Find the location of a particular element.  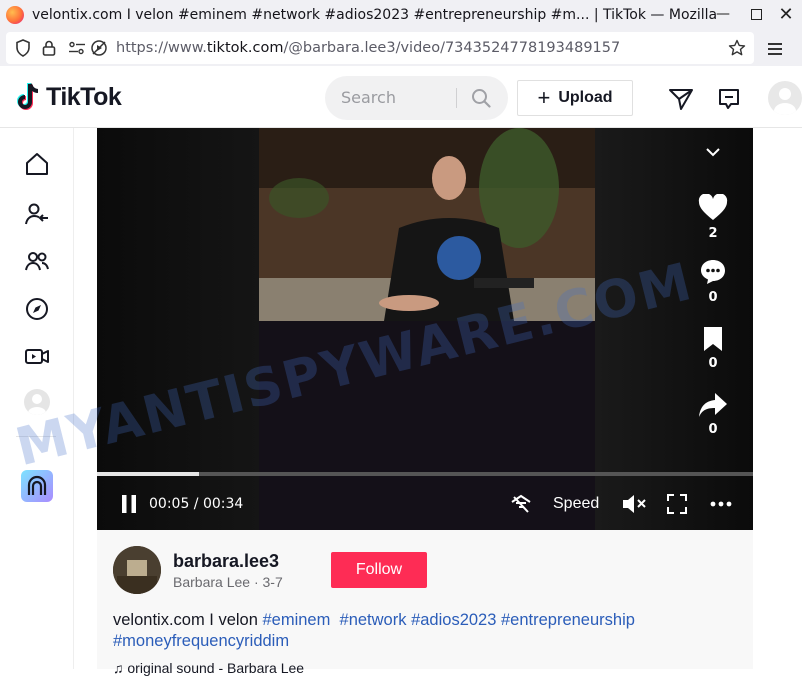

more-options-icon is located at coordinates (721, 504).